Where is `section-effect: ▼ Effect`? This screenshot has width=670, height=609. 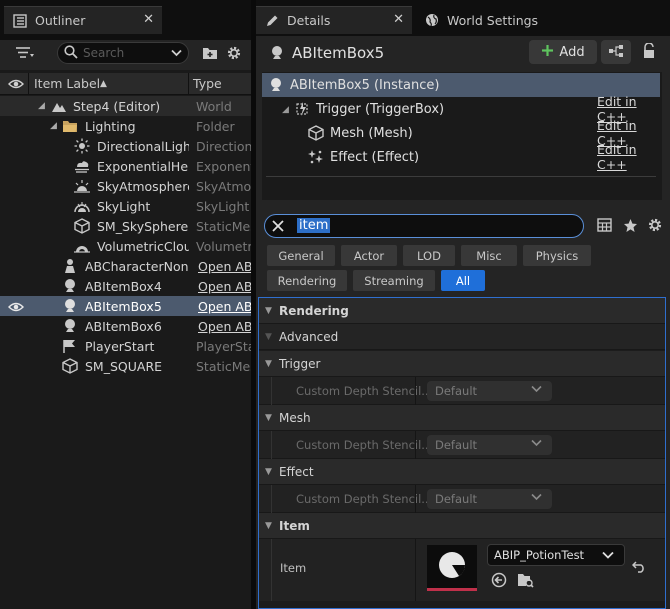
section-effect: ▼ Effect is located at coordinates (462, 472).